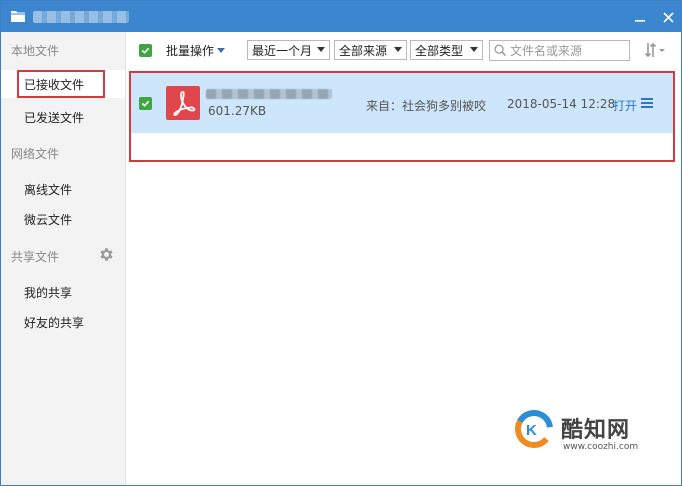  I want to click on sidebar-item-weiyun-files: 微云文件, so click(63, 219).